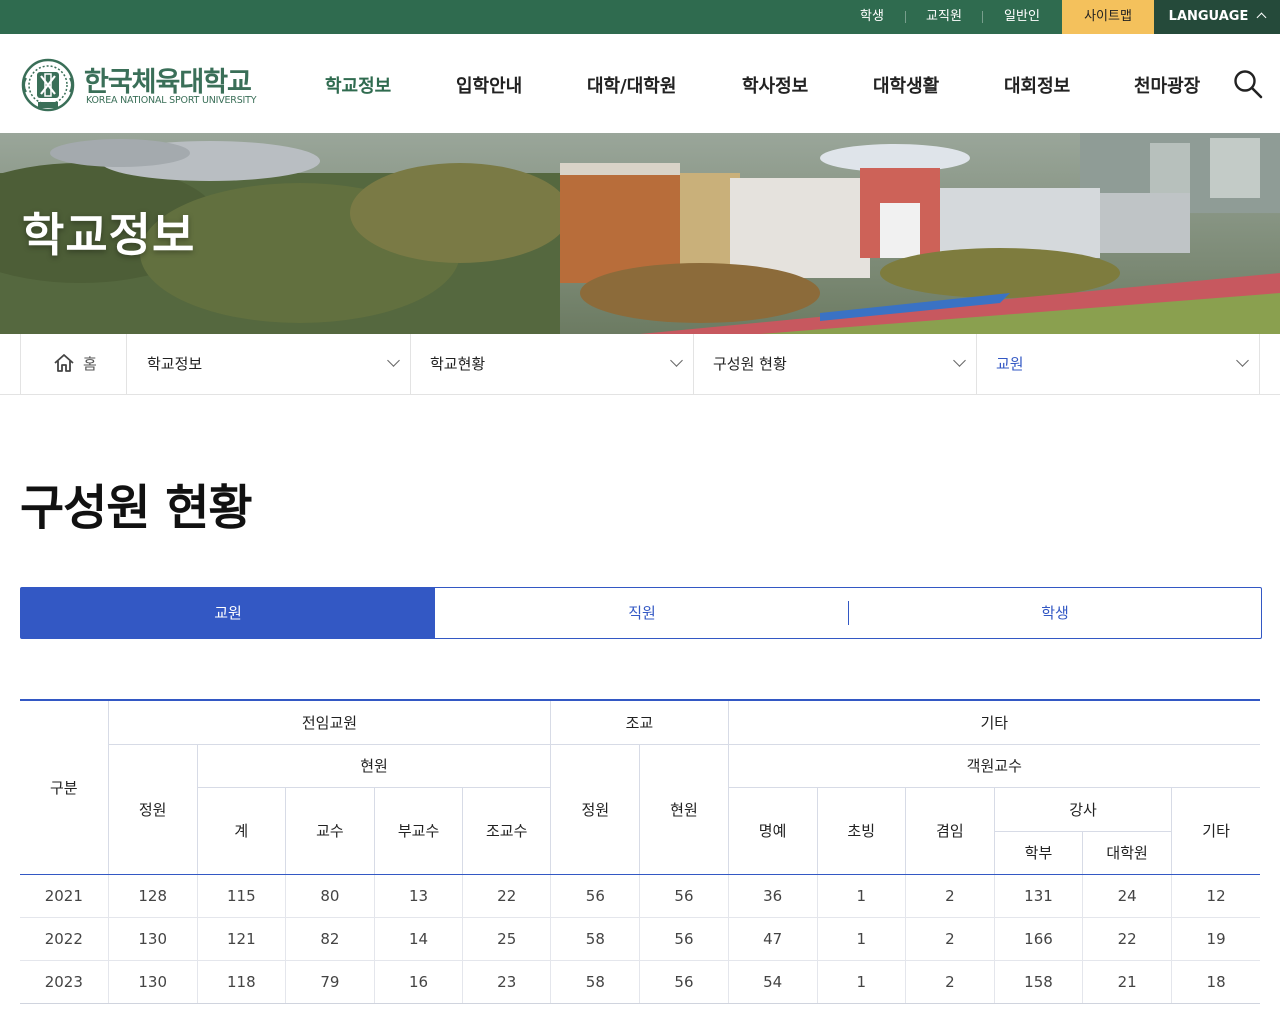  Describe the element at coordinates (507, 939) in the screenshot. I see `cell-value: 25` at that location.